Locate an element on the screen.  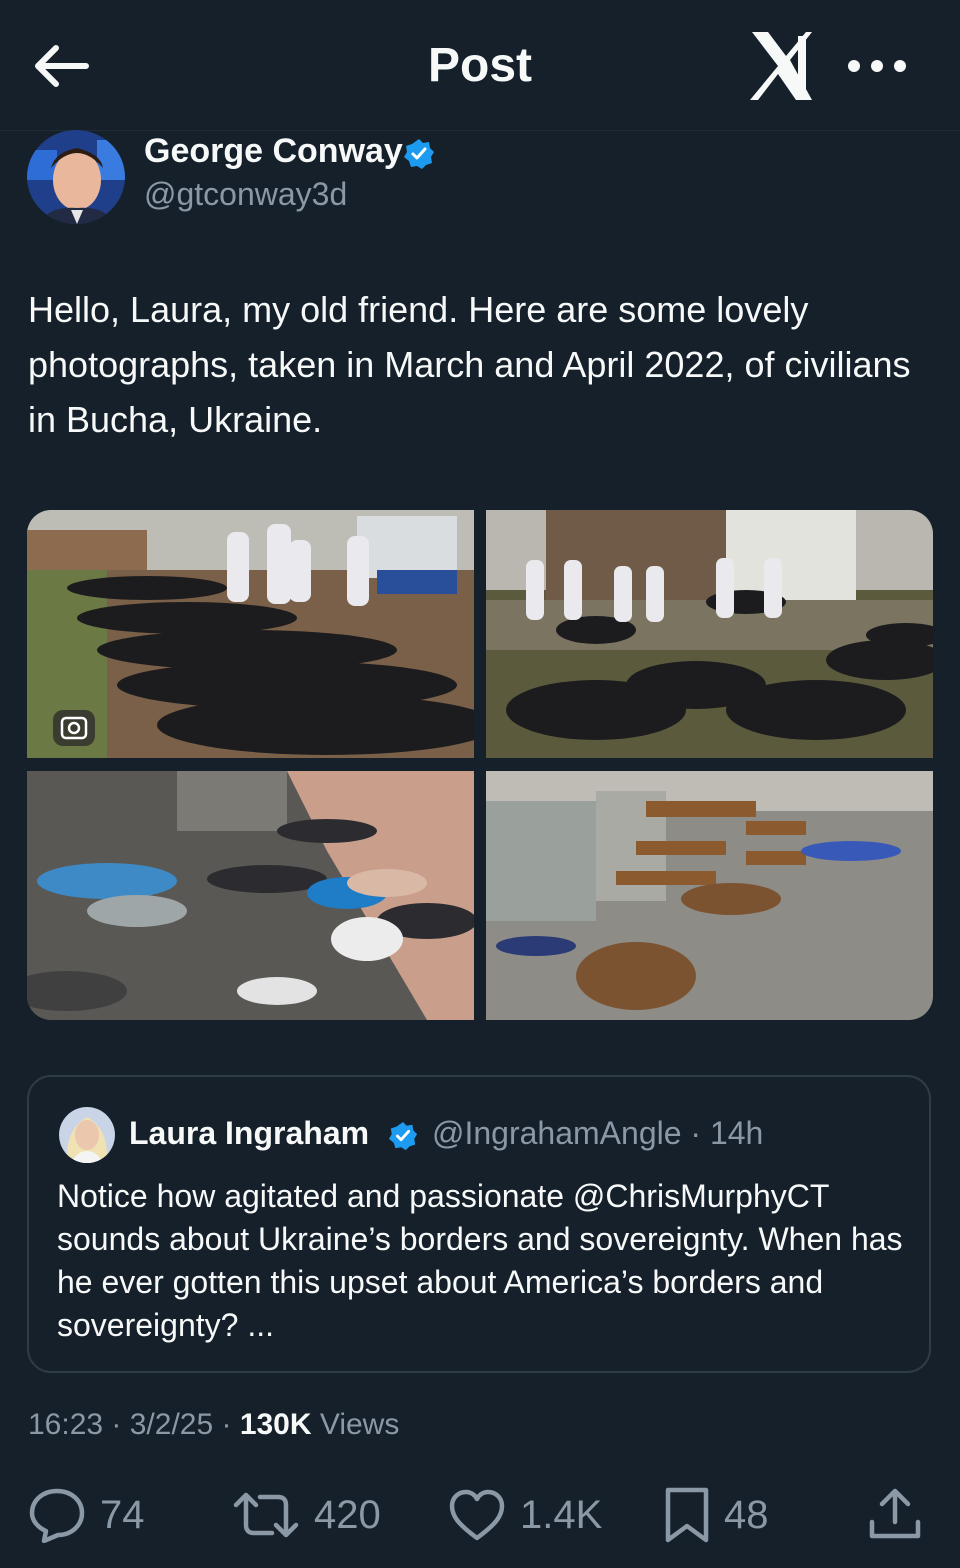
top-bar: Post is located at coordinates (480, 66).